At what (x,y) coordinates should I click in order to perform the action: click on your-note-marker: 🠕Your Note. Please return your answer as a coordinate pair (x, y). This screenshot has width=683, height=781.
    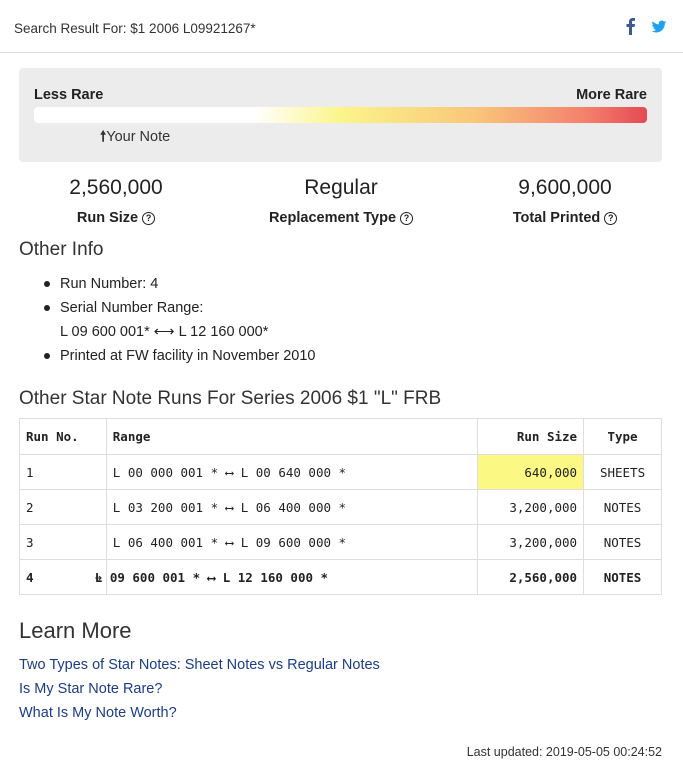
    Looking at the image, I should click on (135, 138).